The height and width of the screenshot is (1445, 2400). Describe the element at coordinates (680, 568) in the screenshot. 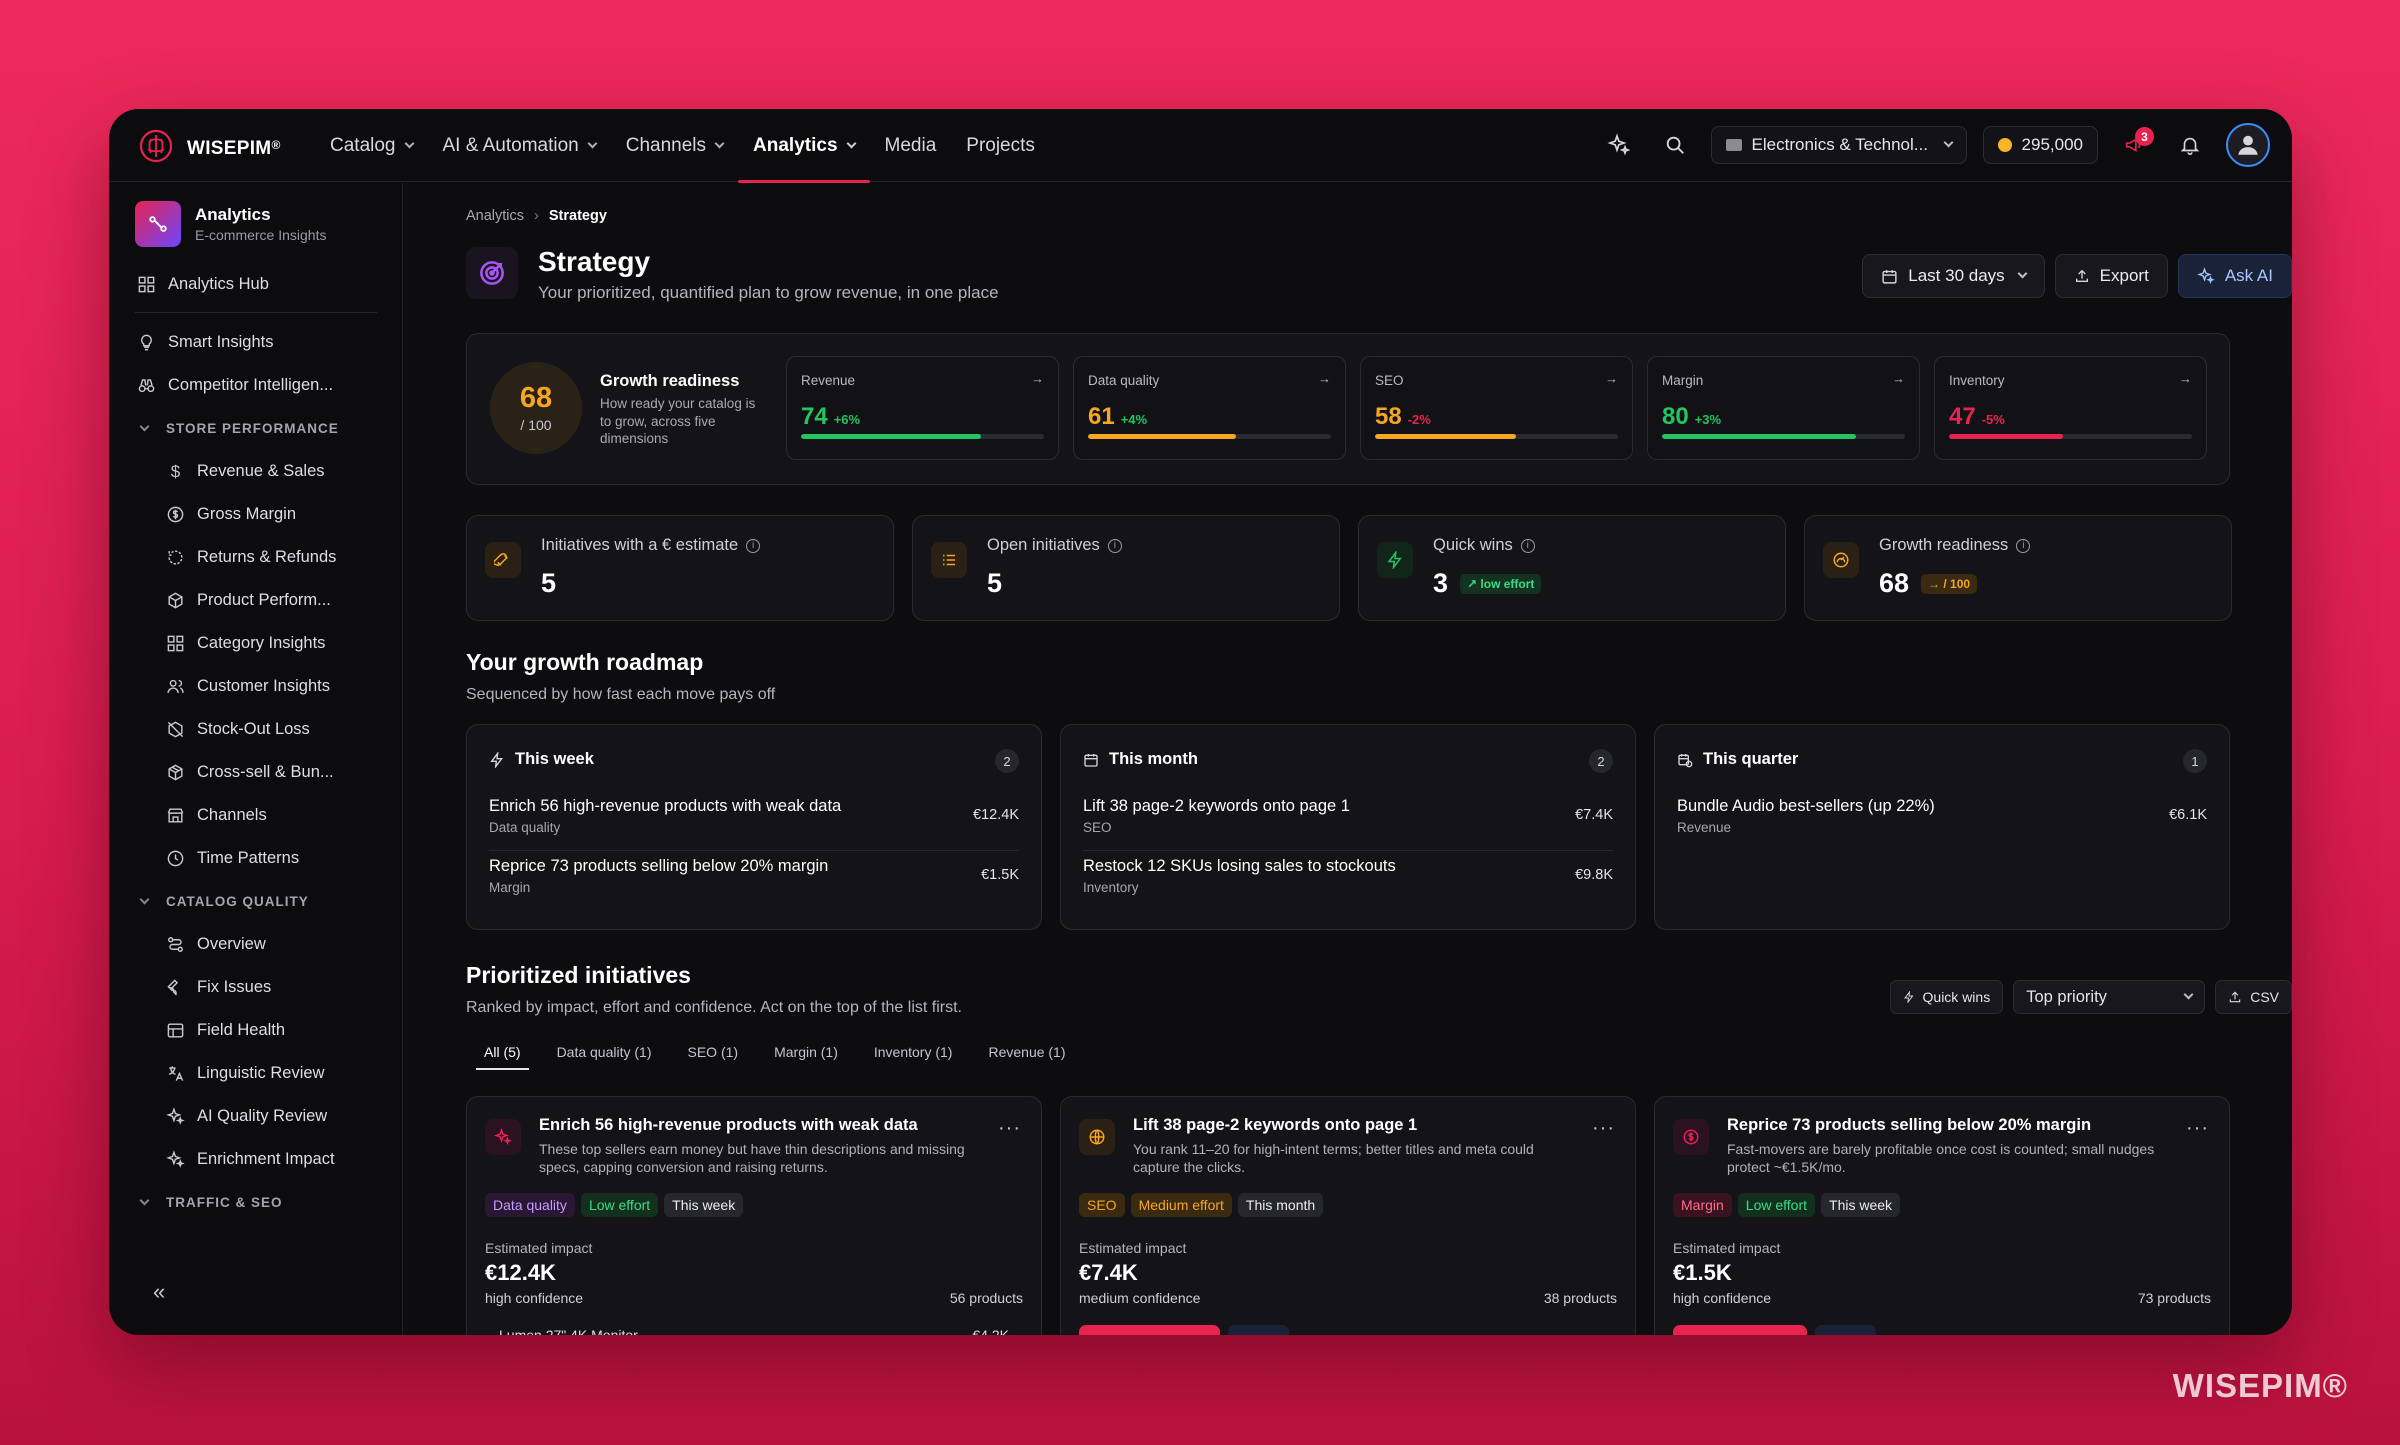

I see `kpi-initiatives-with-estimate: Initiatives with a € estimate i 5` at that location.